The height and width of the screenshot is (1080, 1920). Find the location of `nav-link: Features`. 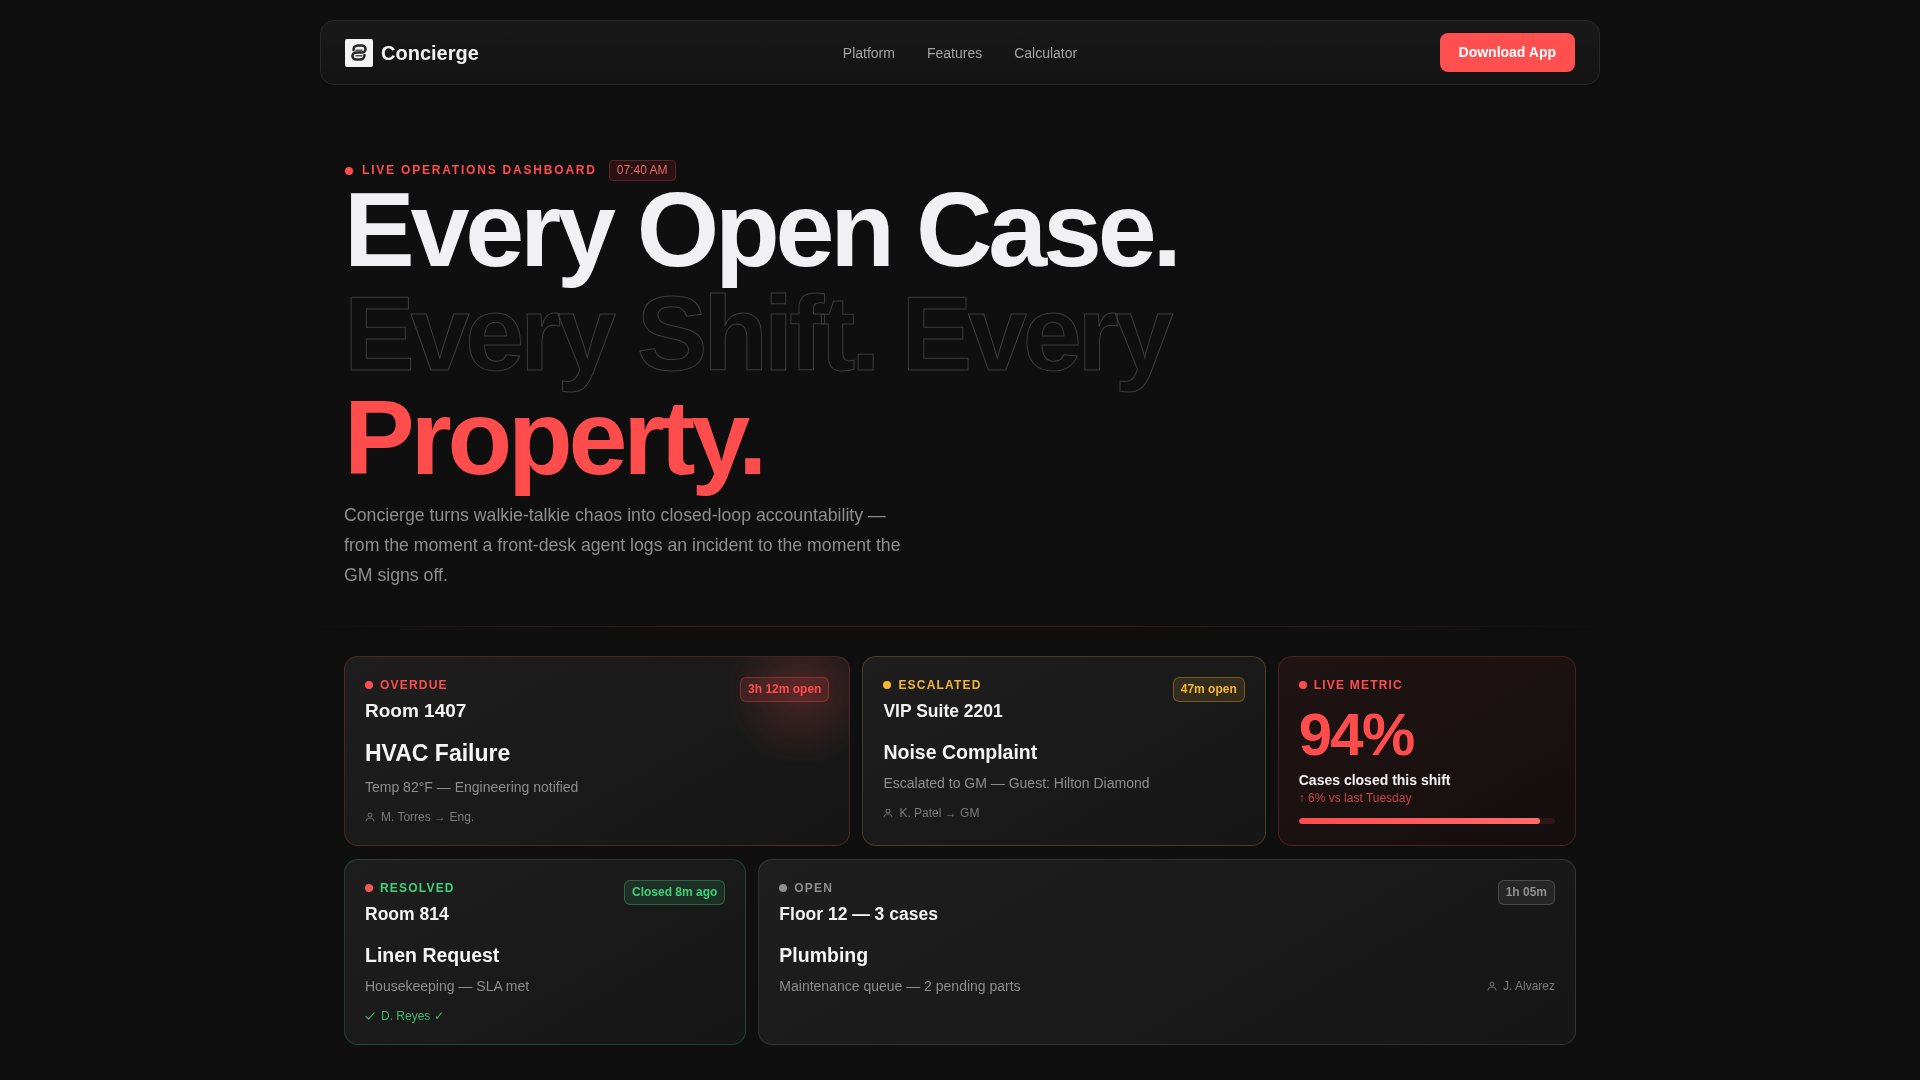

nav-link: Features is located at coordinates (954, 52).